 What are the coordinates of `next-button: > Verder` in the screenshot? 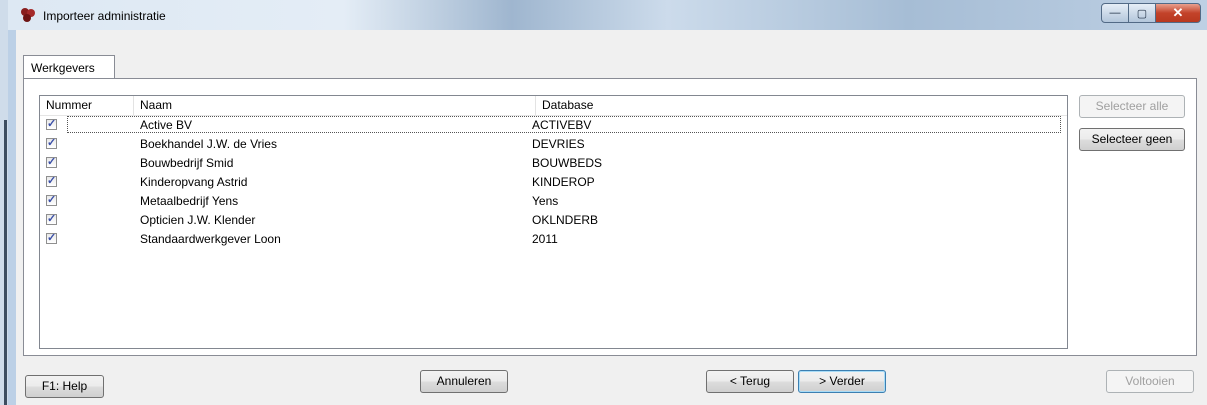 It's located at (842, 381).